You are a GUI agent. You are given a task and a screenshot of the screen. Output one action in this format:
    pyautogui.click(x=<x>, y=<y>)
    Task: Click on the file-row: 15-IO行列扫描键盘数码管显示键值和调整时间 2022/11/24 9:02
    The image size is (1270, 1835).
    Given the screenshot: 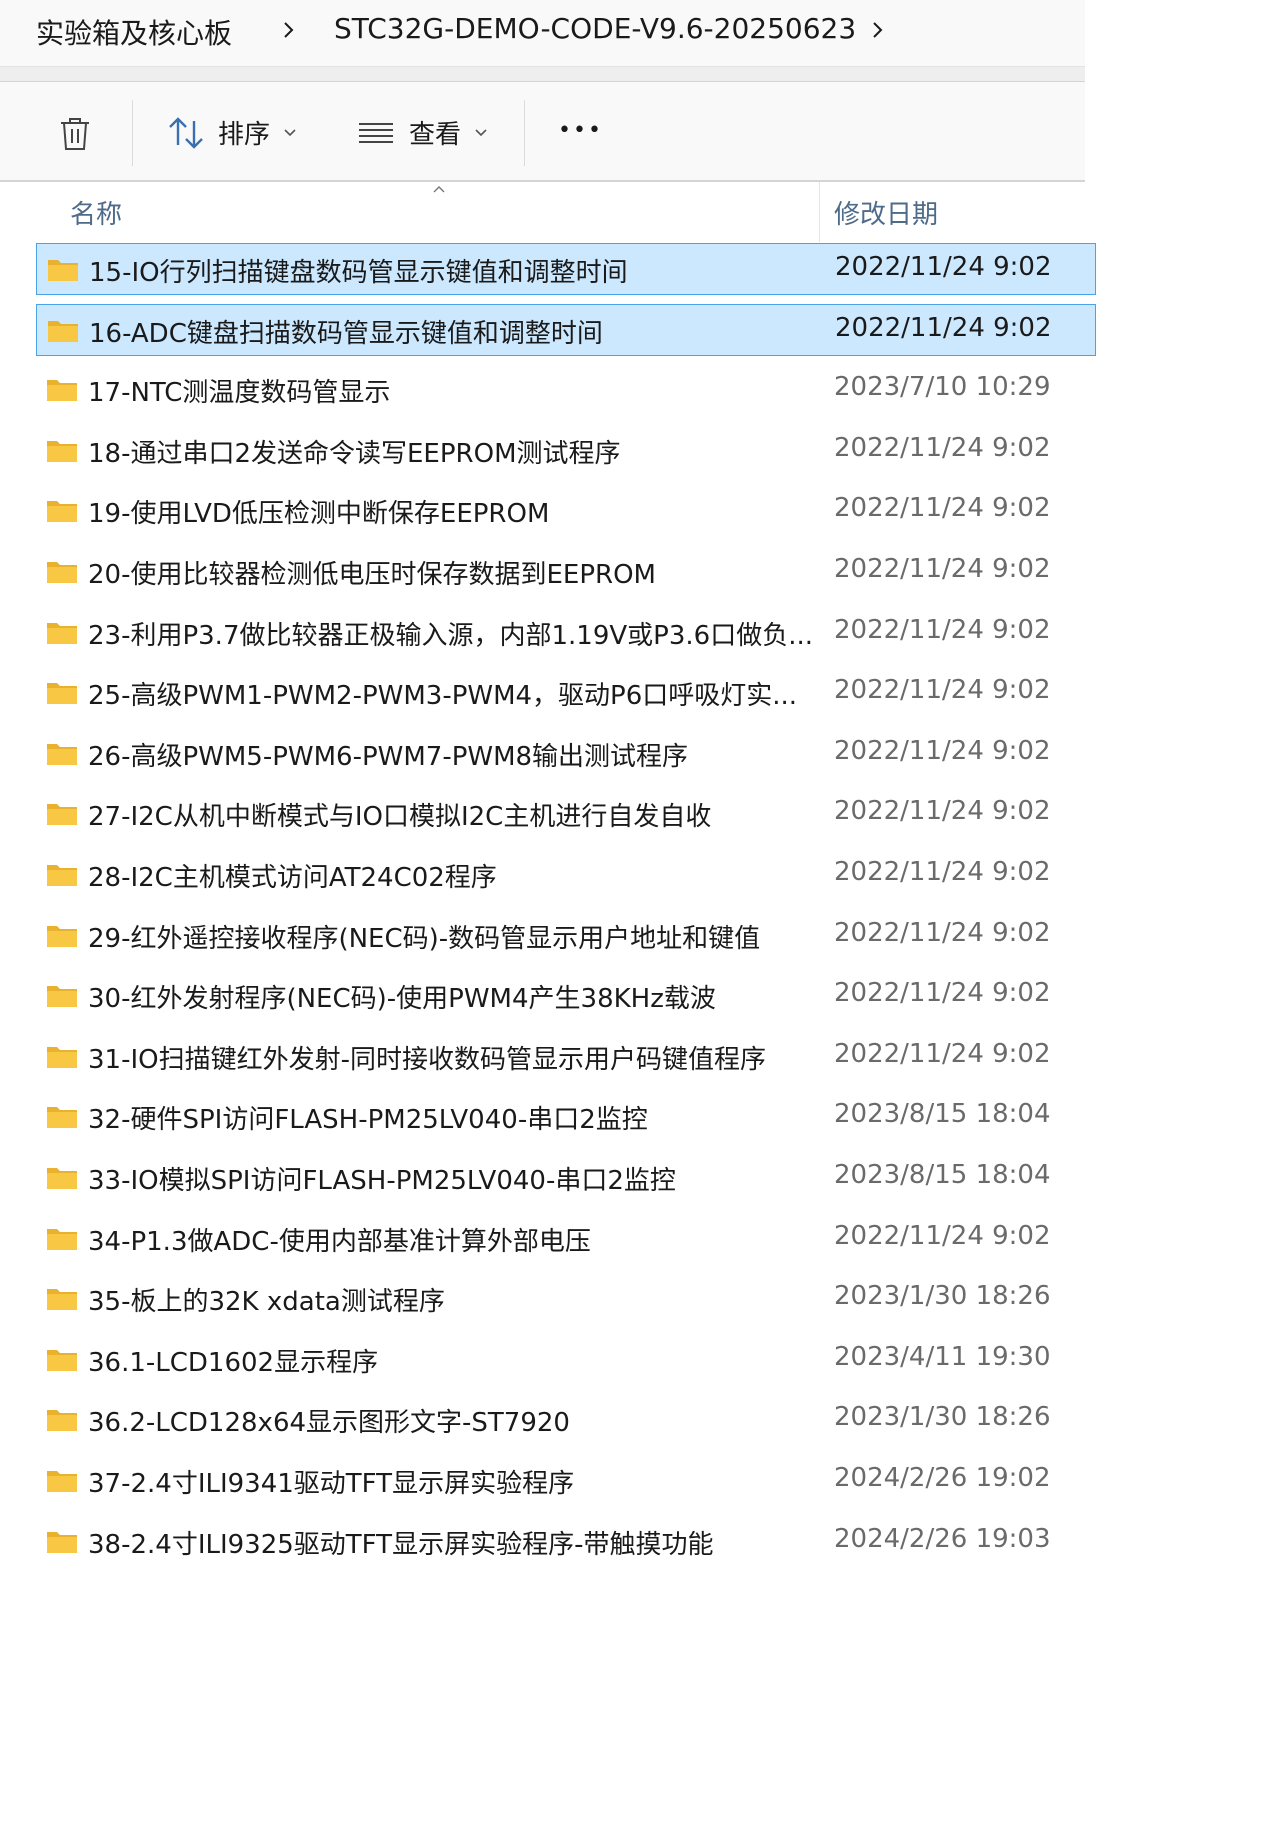 What is the action you would take?
    pyautogui.click(x=566, y=269)
    